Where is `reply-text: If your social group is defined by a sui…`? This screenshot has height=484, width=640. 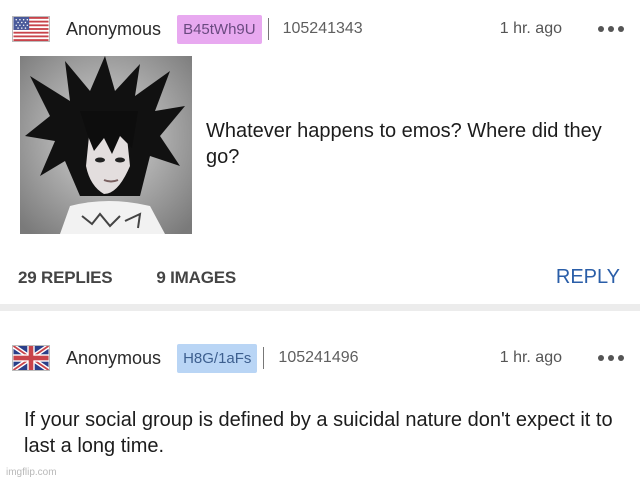
reply-text: If your social group is defined by a sui… is located at coordinates (318, 433).